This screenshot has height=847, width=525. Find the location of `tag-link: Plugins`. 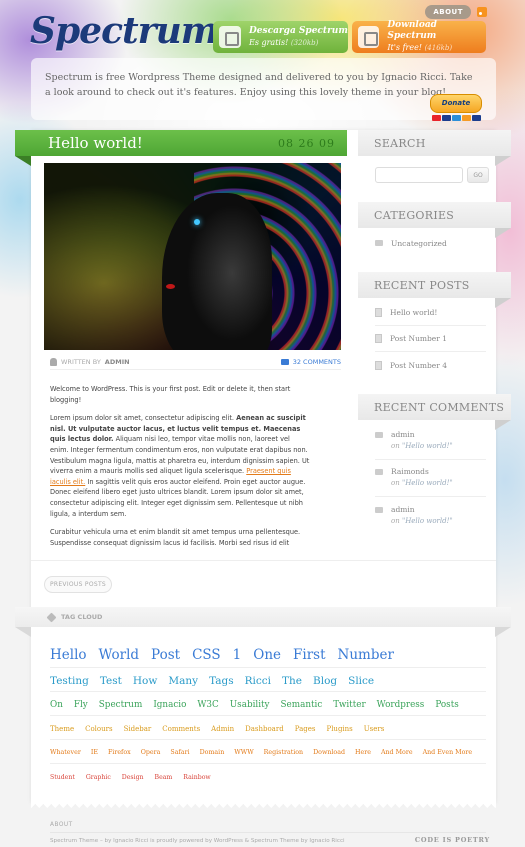

tag-link: Plugins is located at coordinates (339, 729).